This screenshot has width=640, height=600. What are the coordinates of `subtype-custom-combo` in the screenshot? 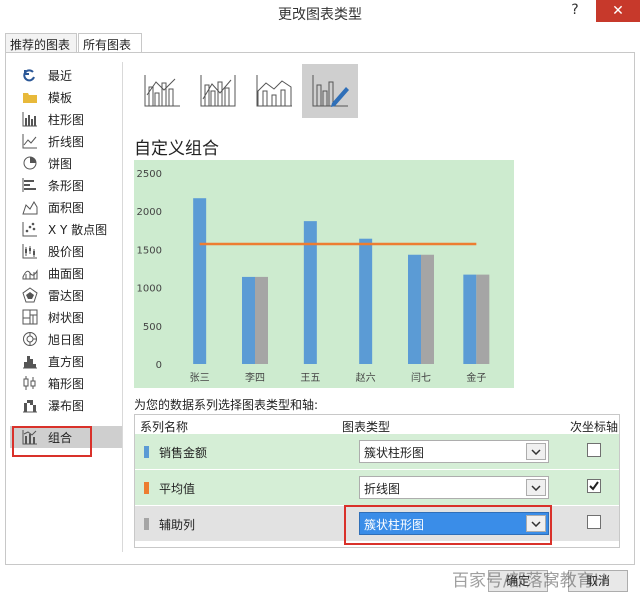 It's located at (330, 91).